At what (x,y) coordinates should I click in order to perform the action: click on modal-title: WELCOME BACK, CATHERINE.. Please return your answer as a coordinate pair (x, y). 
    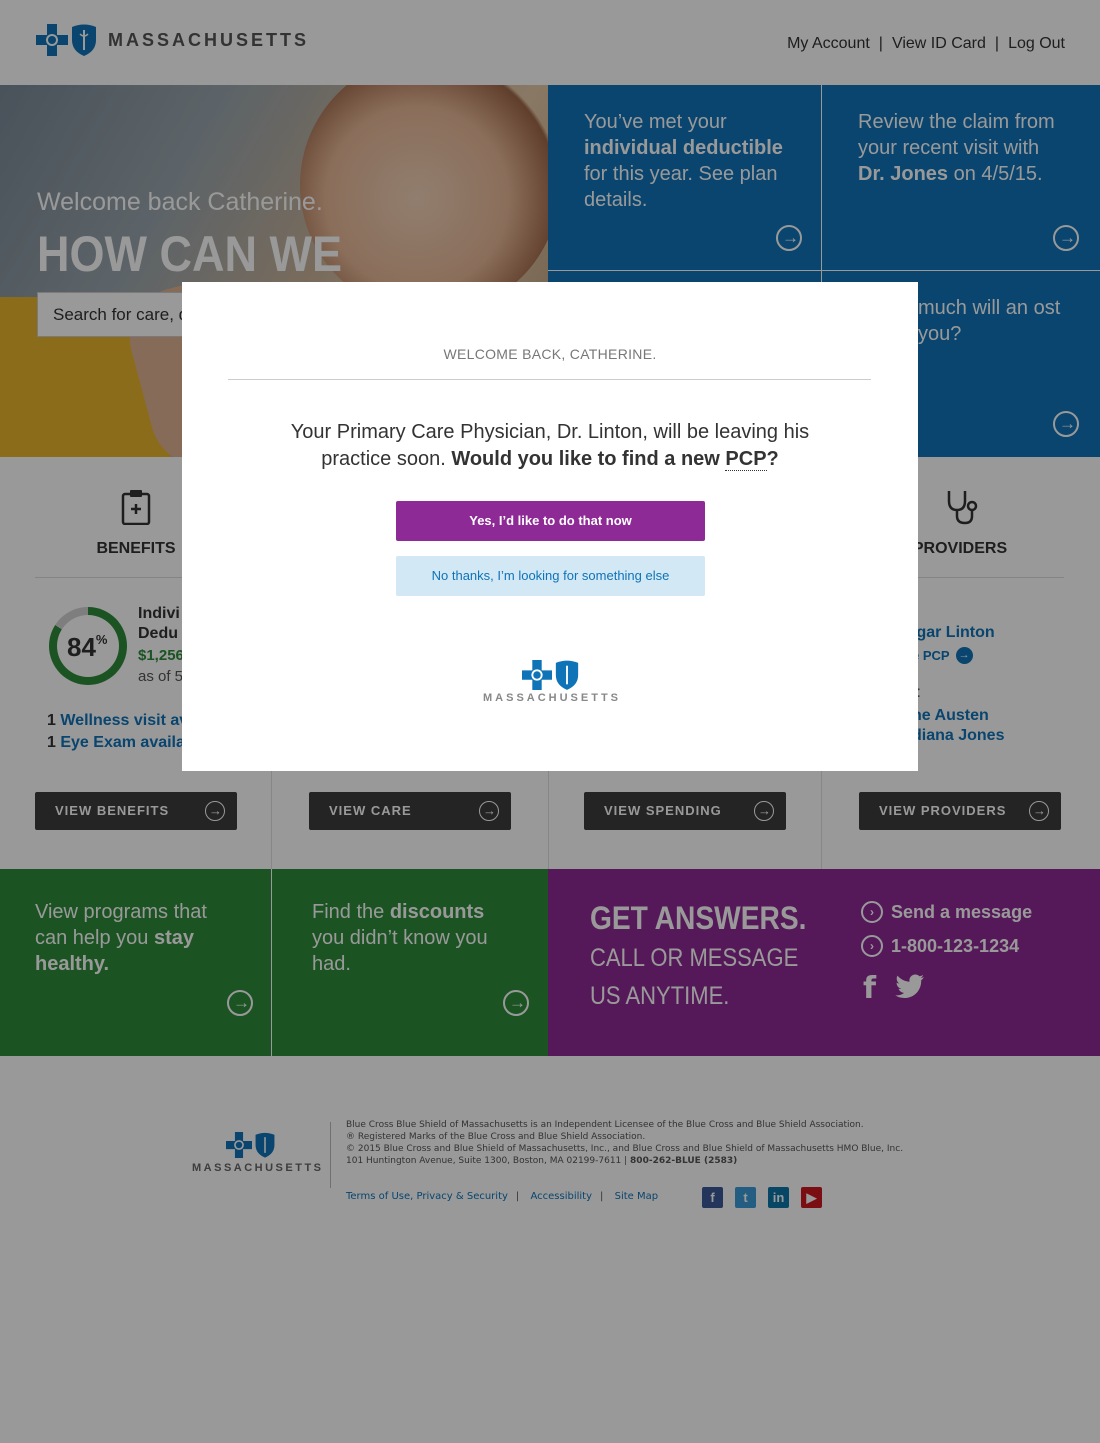
    Looking at the image, I should click on (550, 354).